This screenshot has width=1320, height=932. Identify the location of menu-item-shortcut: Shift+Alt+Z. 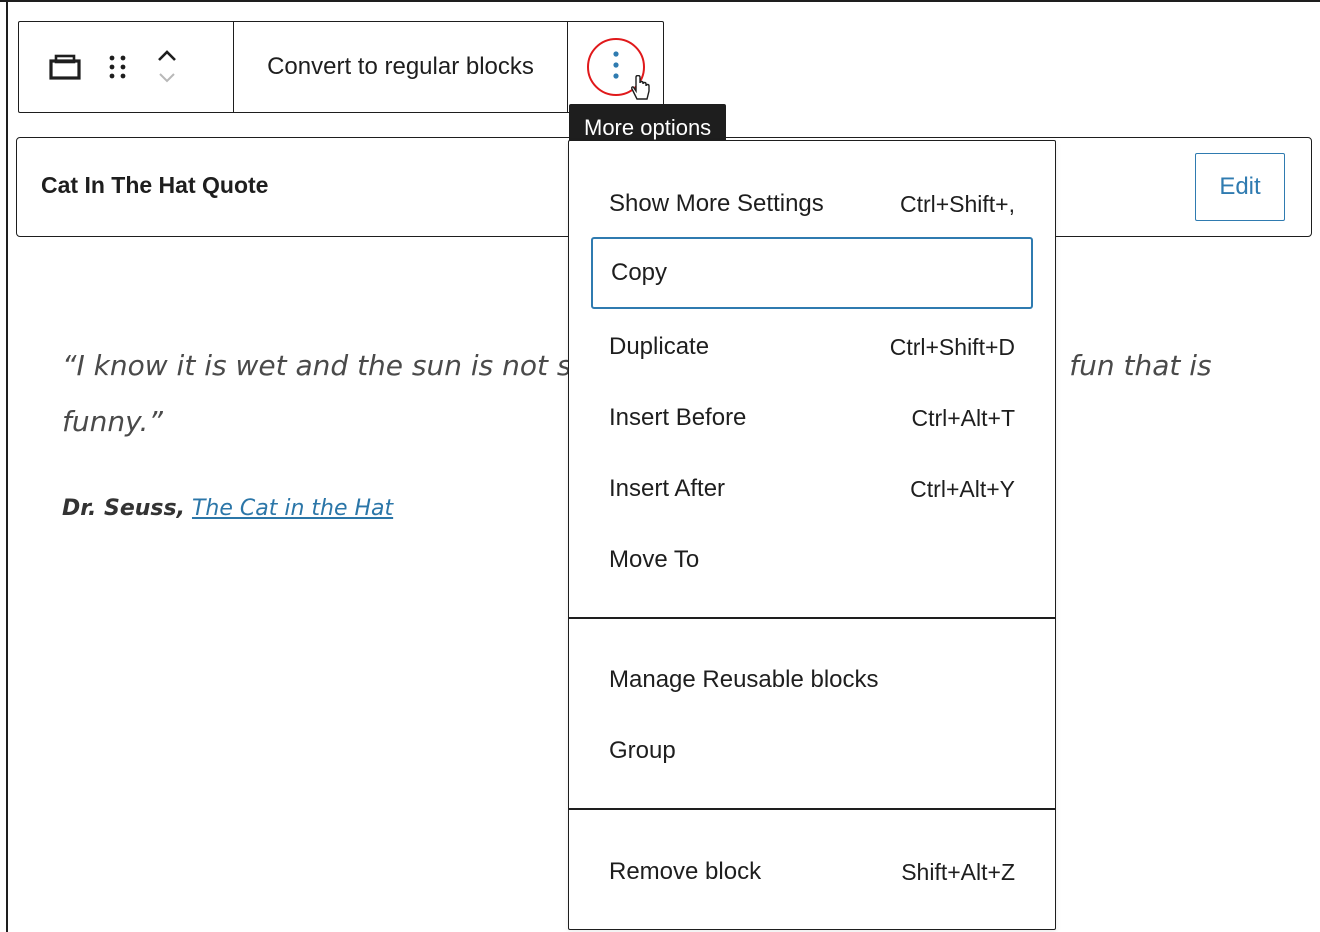
(958, 871).